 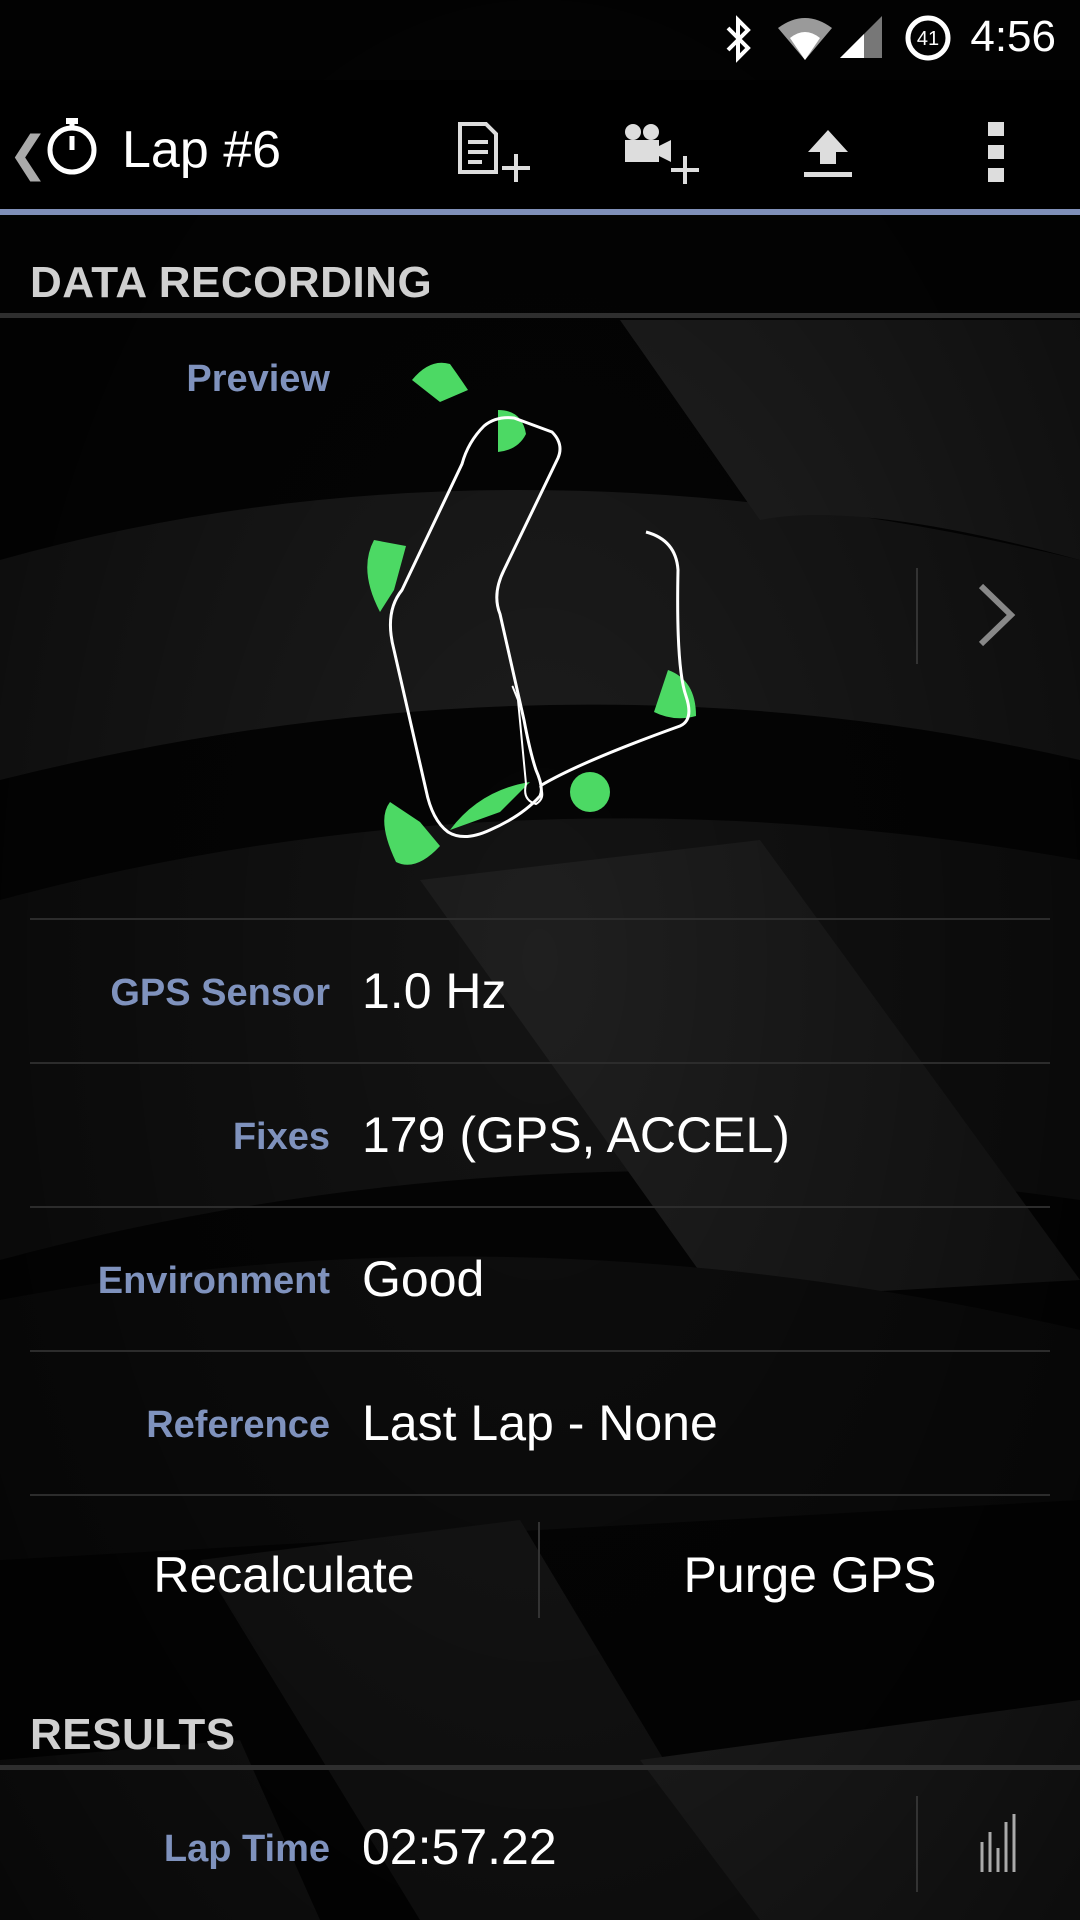 I want to click on row-divider, so click(x=540, y=1495).